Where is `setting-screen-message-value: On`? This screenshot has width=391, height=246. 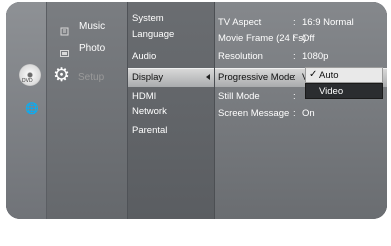 setting-screen-message-value: On is located at coordinates (308, 113).